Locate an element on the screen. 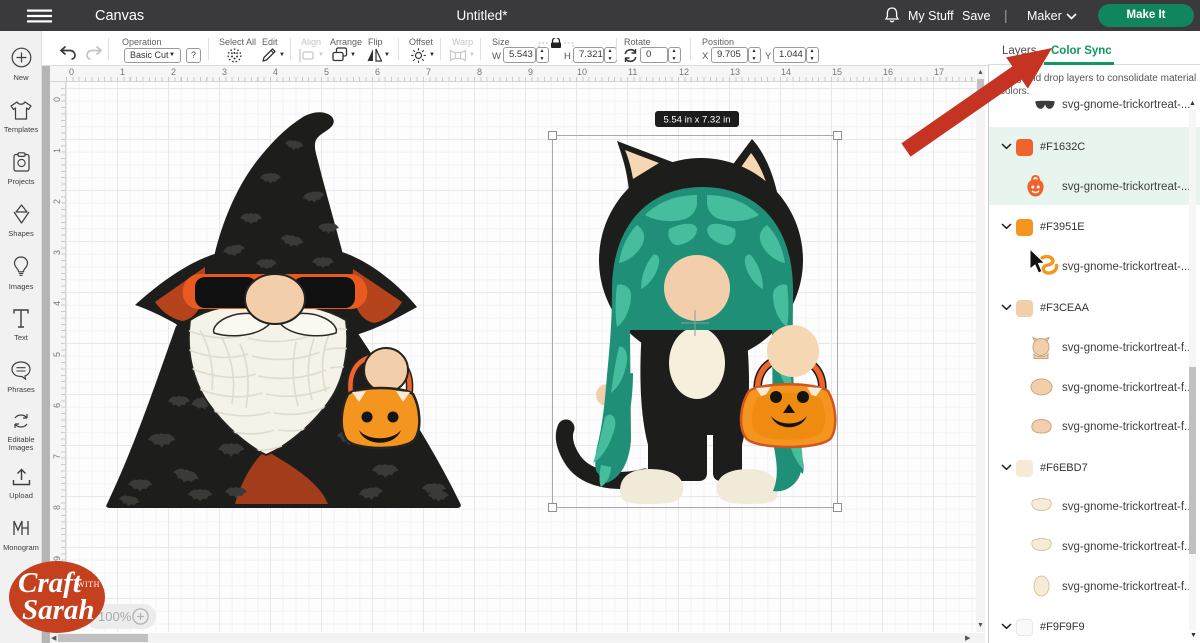  svg-text: 5.54 in x 7.32 in is located at coordinates (696, 120).